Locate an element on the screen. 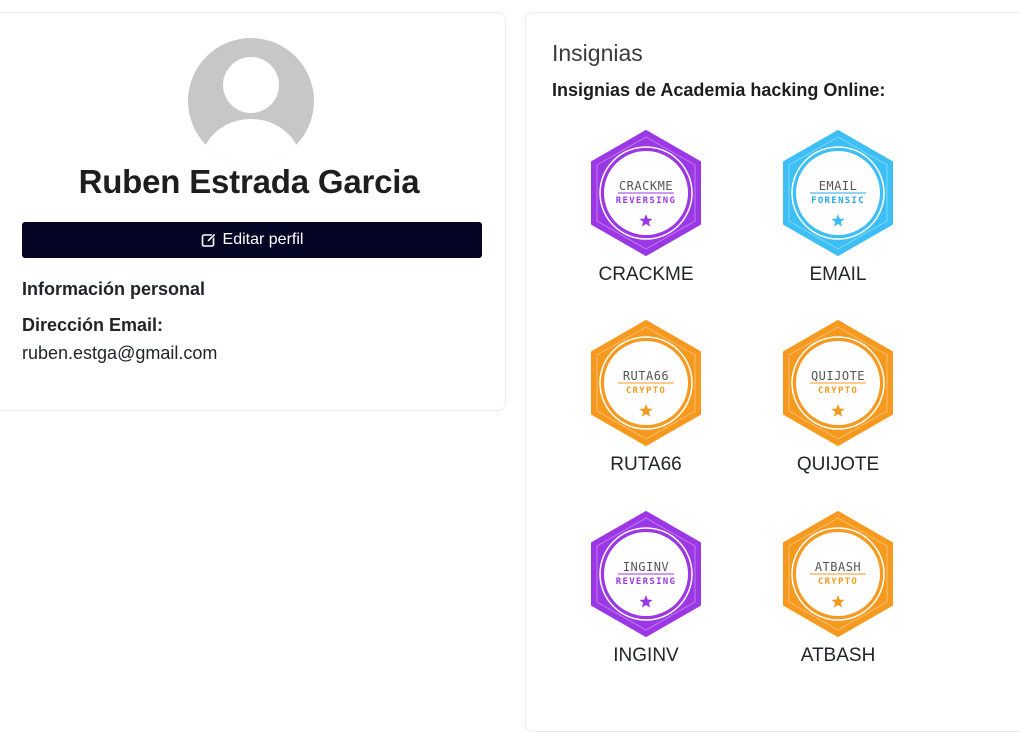  badge-atbash: ATBASH CRYPTO ATBASH is located at coordinates (838, 600).